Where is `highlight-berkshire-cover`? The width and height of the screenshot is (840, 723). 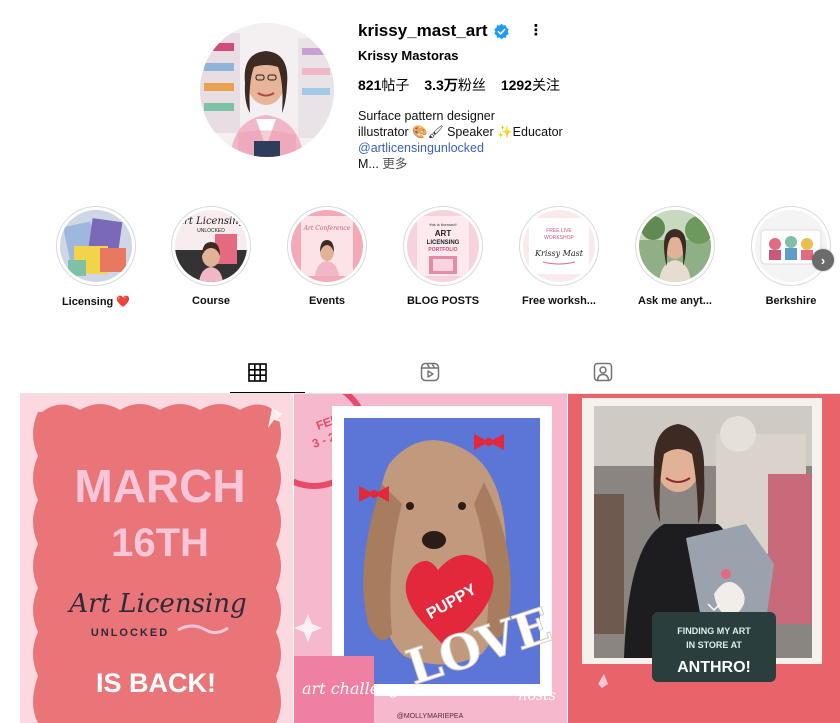 highlight-berkshire-cover is located at coordinates (791, 246).